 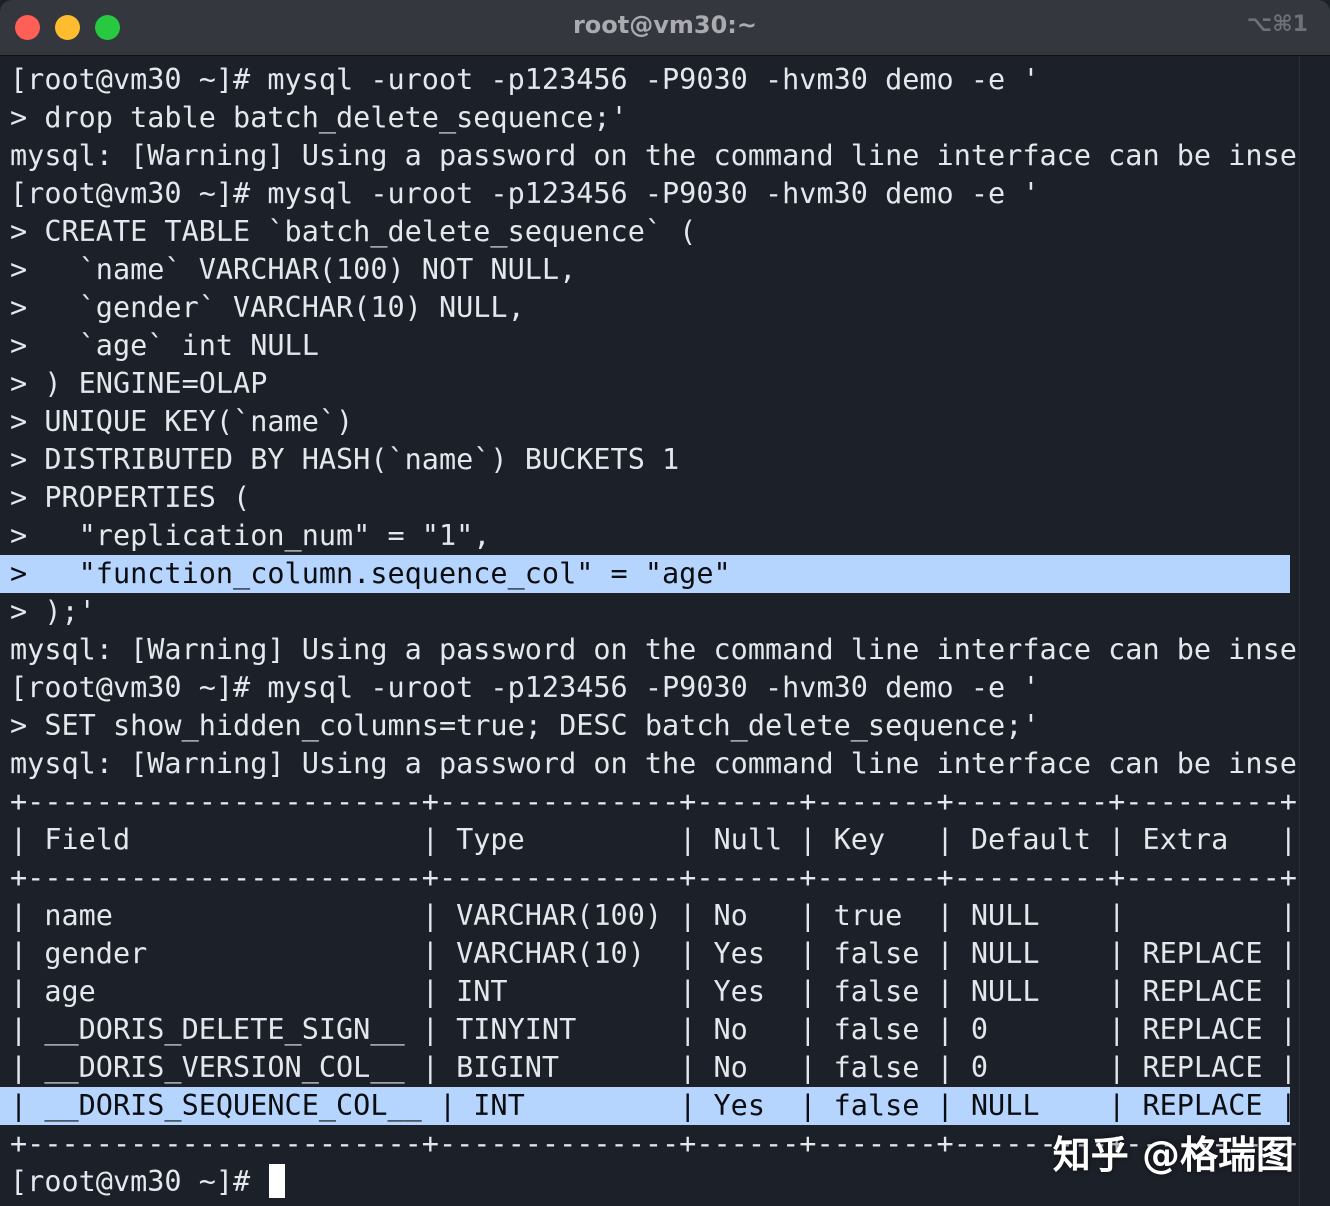 I want to click on terminal-line: > UNIQUE KEY(`name`), so click(x=182, y=421).